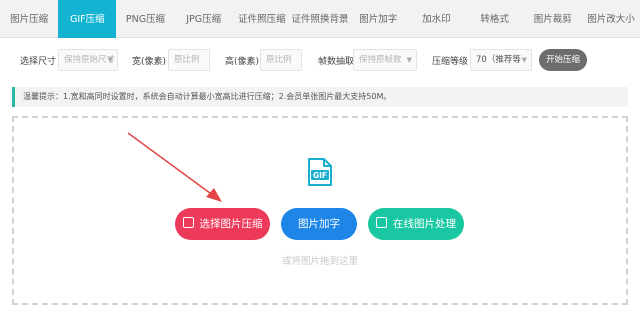 Image resolution: width=640 pixels, height=315 pixels. Describe the element at coordinates (204, 19) in the screenshot. I see `tab-jpg-compress: JPG压缩` at that location.